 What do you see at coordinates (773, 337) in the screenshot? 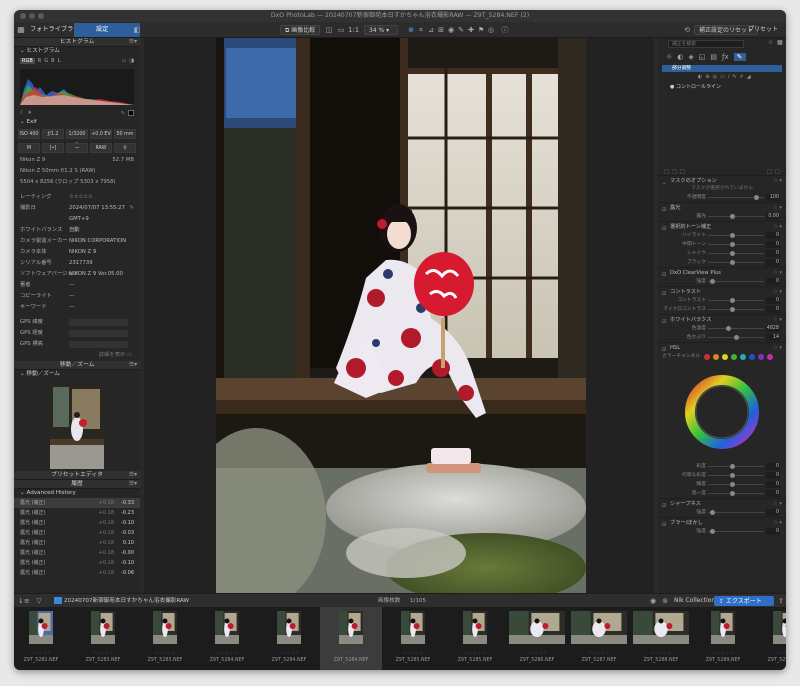
I see `slider-value: 14` at bounding box center [773, 337].